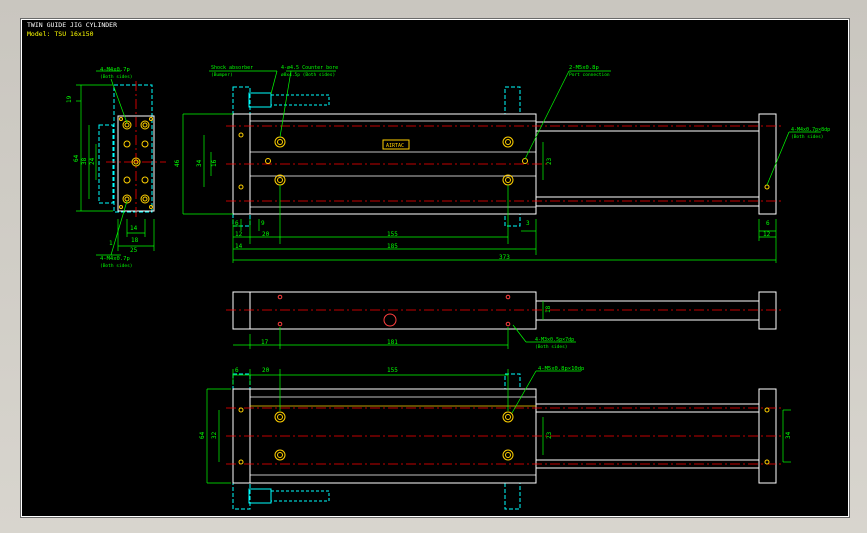 Image resolution: width=867 pixels, height=533 pixels. I want to click on dim-side-25: 25, so click(134, 250).